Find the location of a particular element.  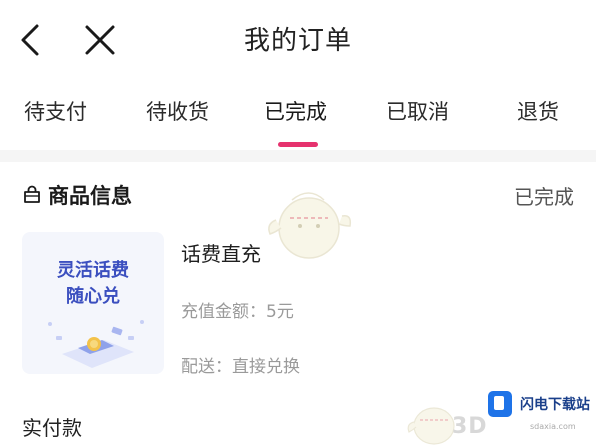

active-tab-indicator is located at coordinates (298, 144).